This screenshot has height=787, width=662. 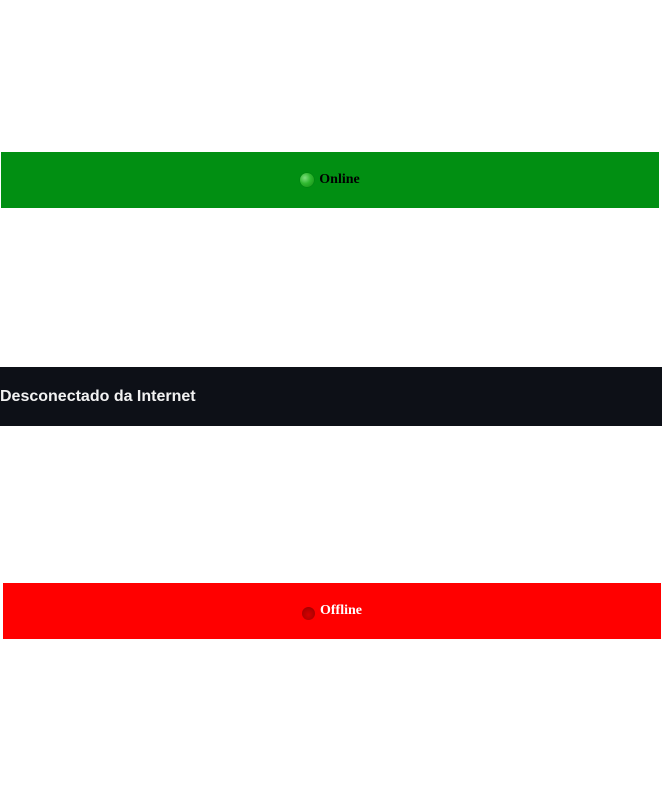 What do you see at coordinates (98, 396) in the screenshot?
I see `disconnected-banner-text: Desconectado da Internet` at bounding box center [98, 396].